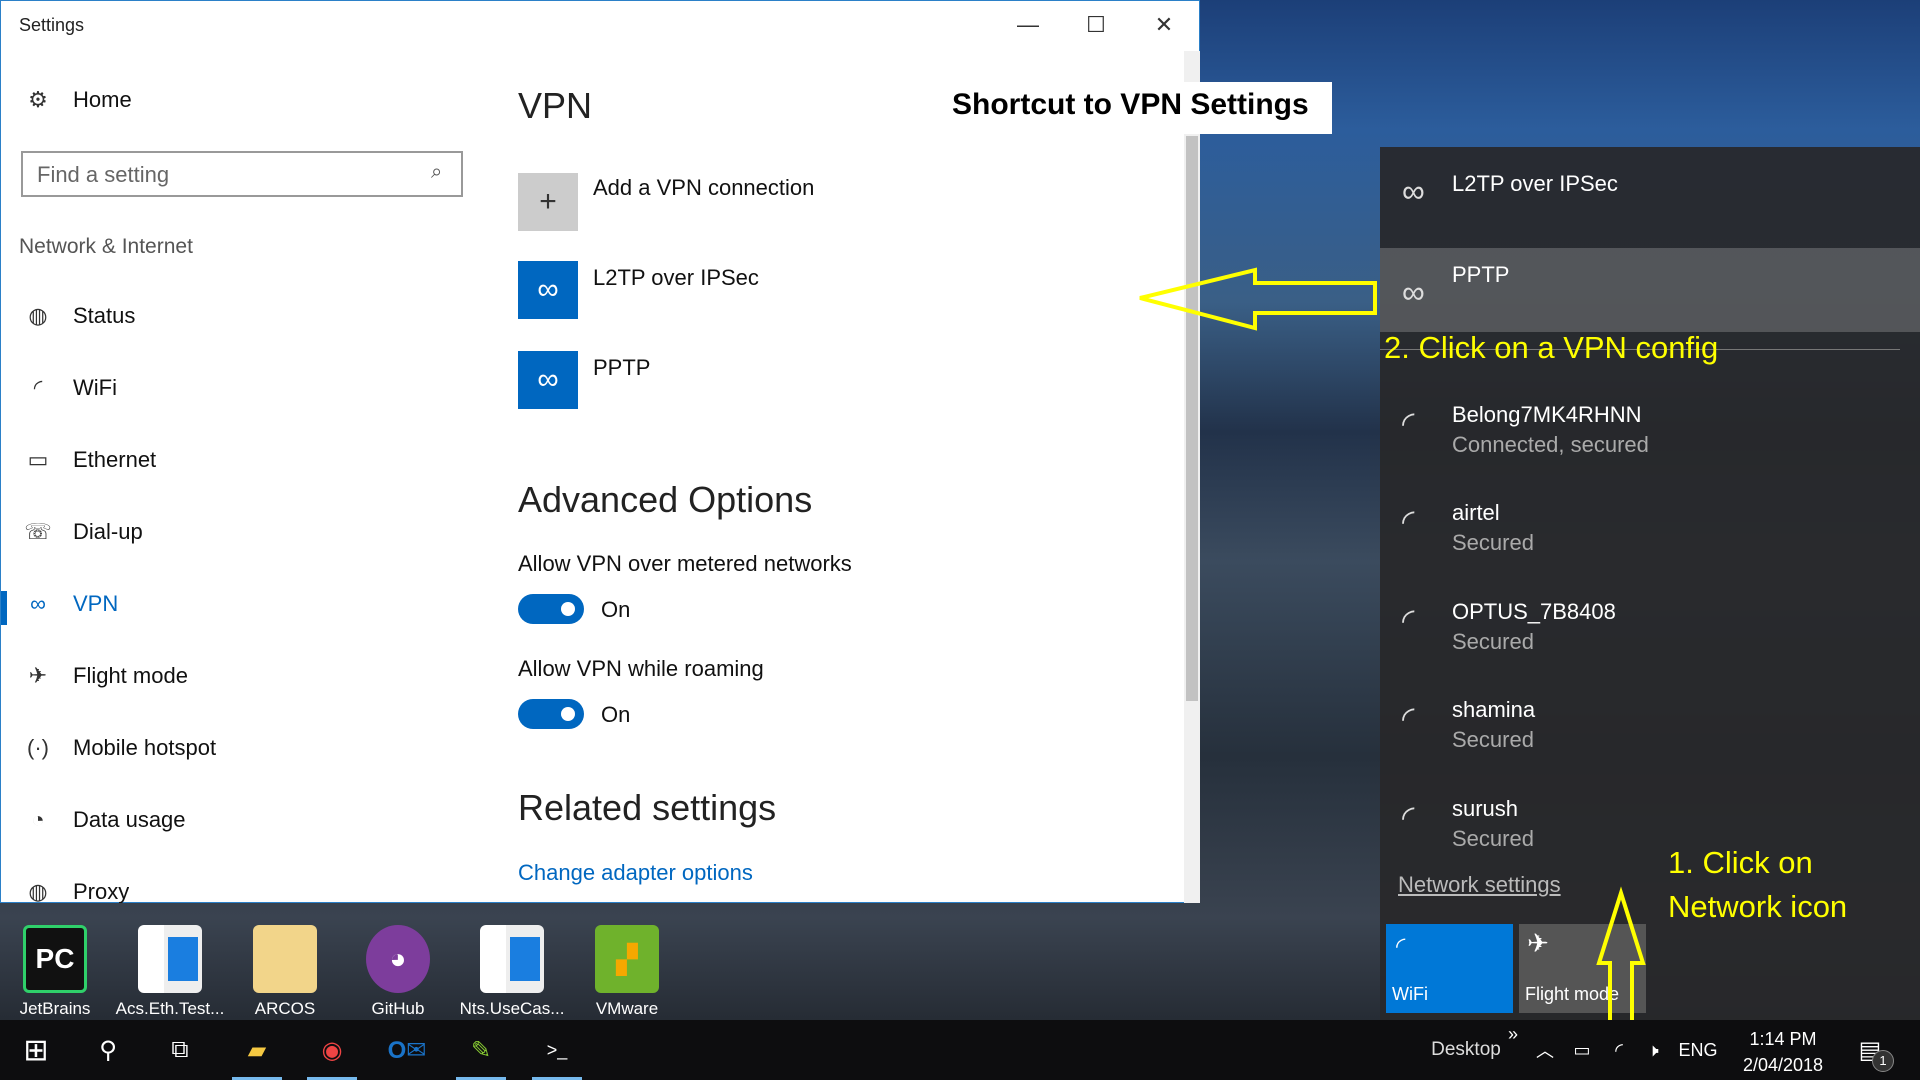 This screenshot has width=1920, height=1080. Describe the element at coordinates (1783, 1052) in the screenshot. I see `clock: 1:14 PM 2/04/2018` at that location.